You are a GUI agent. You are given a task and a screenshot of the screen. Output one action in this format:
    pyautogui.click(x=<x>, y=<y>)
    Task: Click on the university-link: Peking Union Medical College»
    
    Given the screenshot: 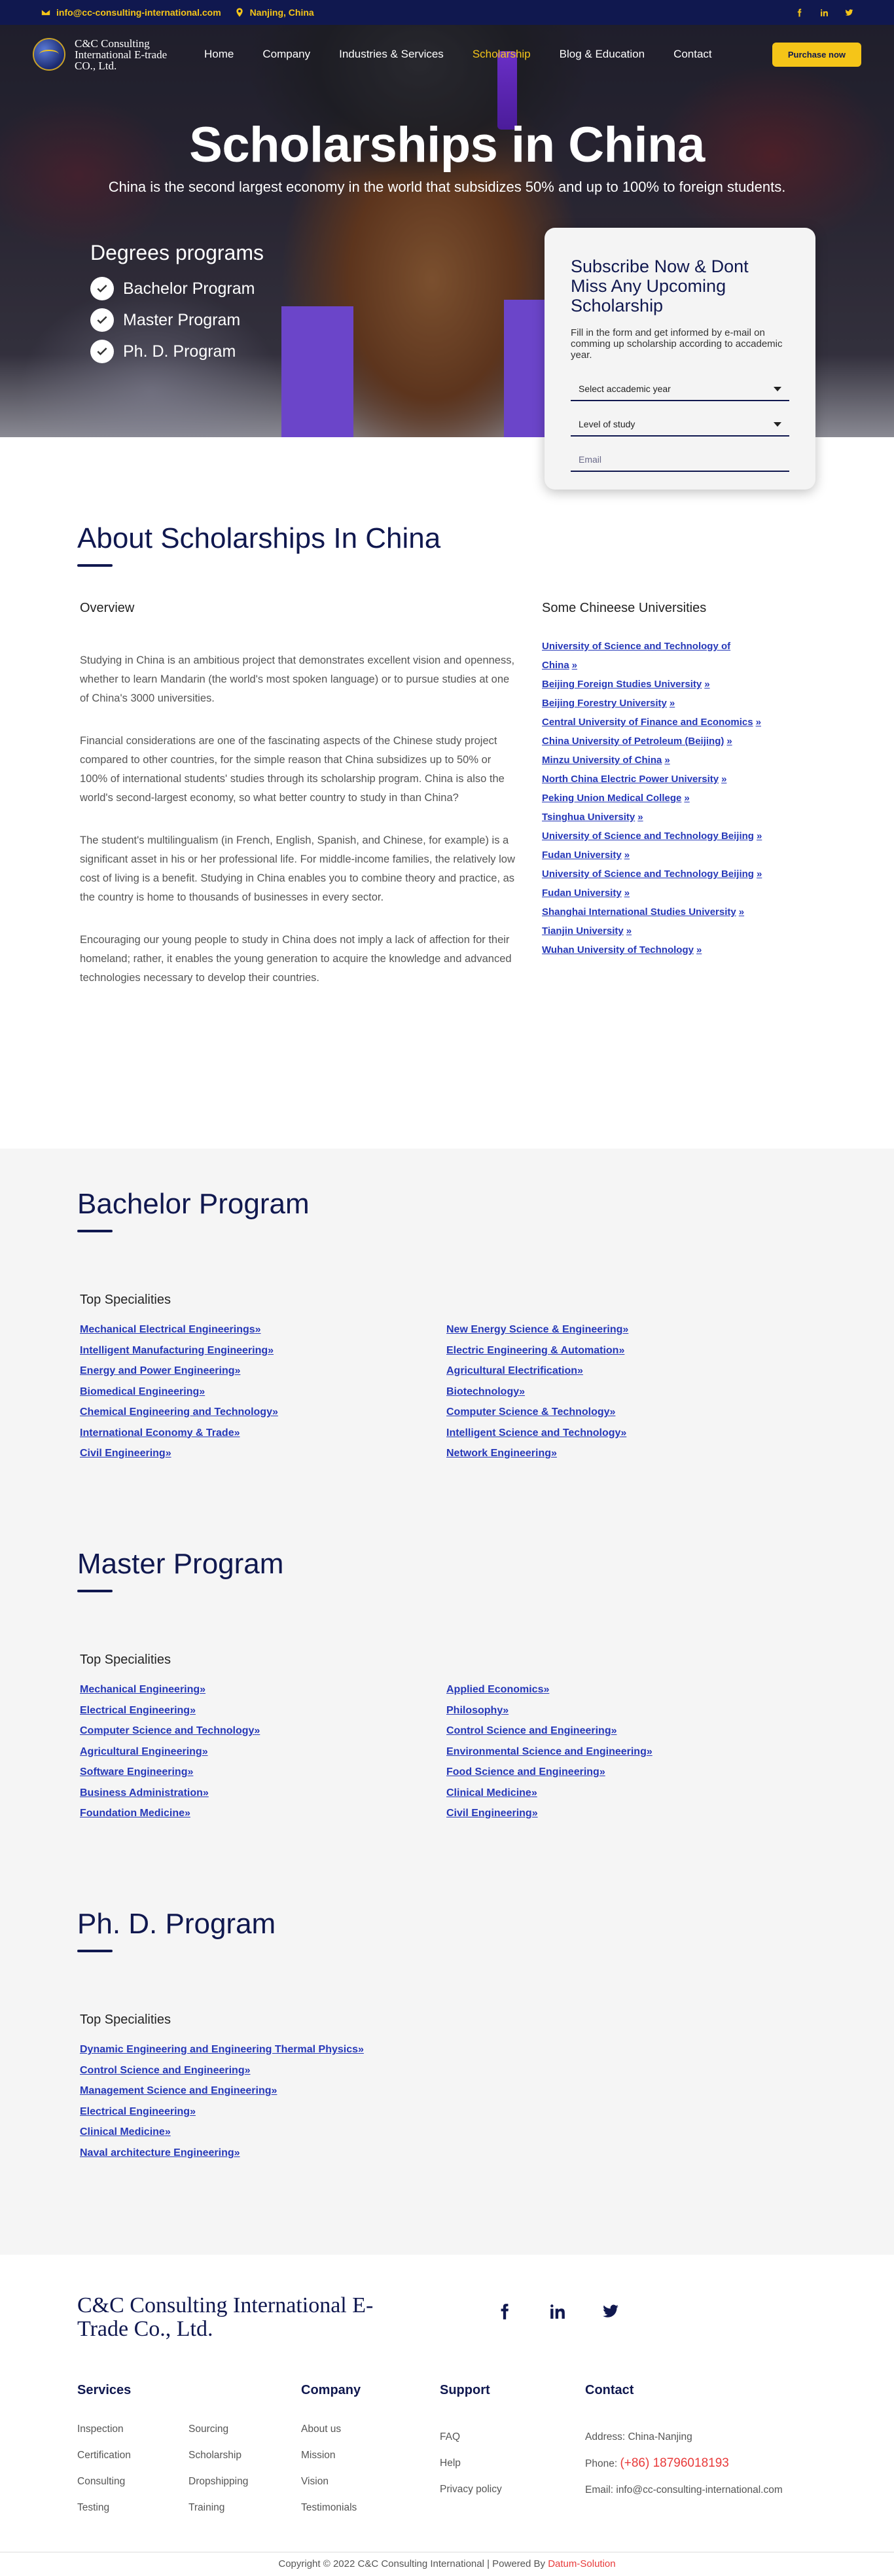 What is the action you would take?
    pyautogui.click(x=653, y=798)
    